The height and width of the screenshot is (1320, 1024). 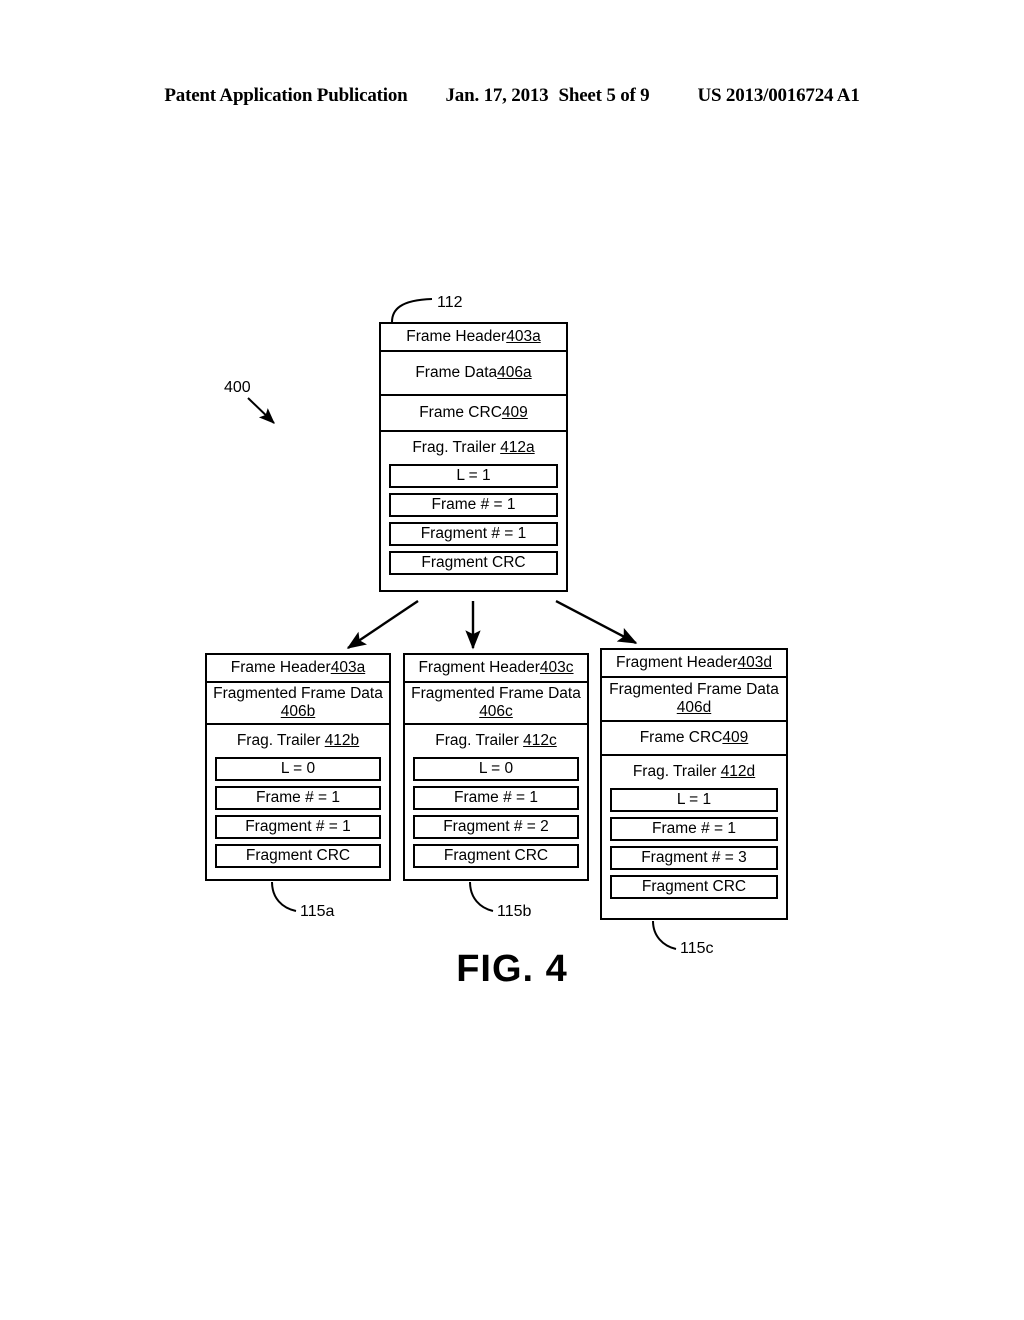 What do you see at coordinates (754, 663) in the screenshot?
I see `fragment-header-ref: 403d` at bounding box center [754, 663].